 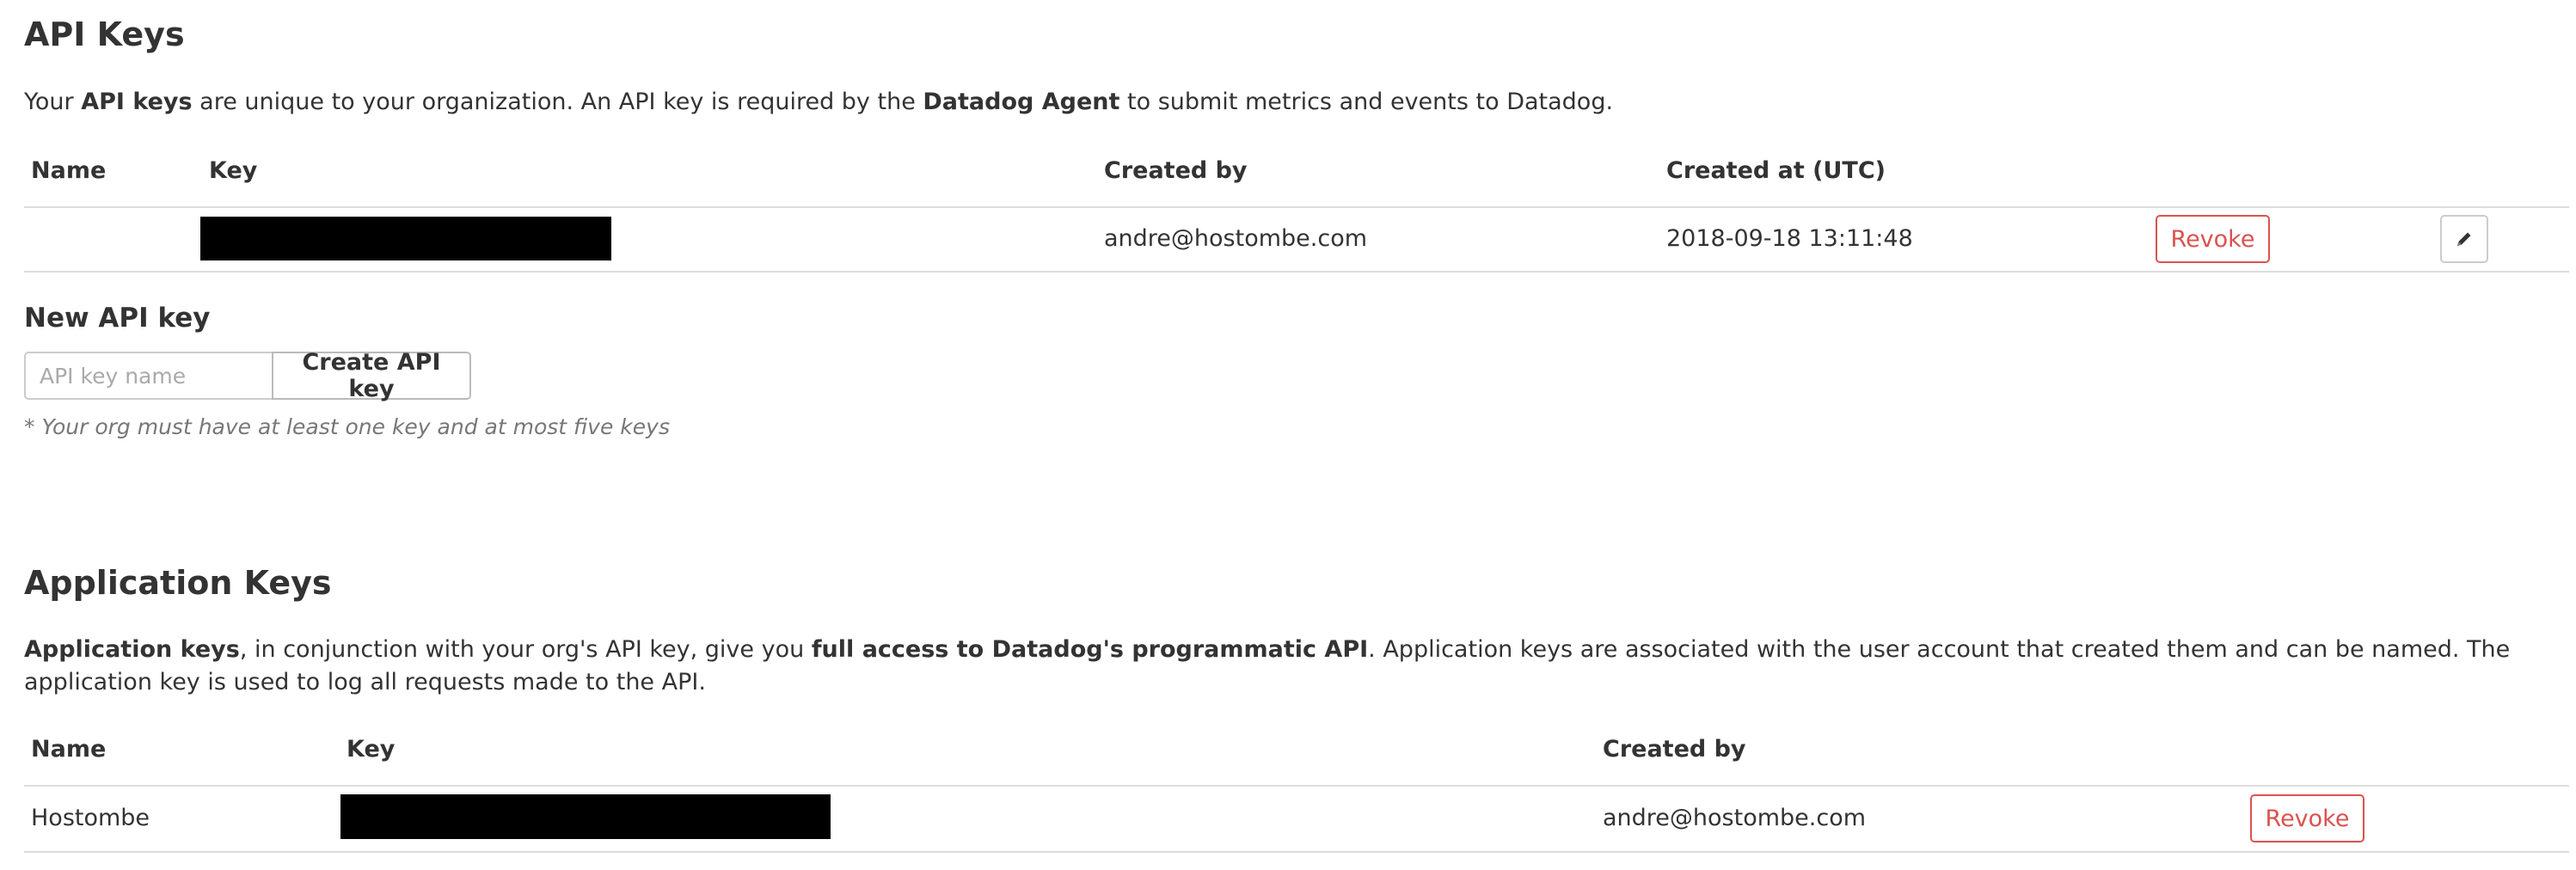 I want to click on api-col-created-by-header: Created by, so click(x=1176, y=170).